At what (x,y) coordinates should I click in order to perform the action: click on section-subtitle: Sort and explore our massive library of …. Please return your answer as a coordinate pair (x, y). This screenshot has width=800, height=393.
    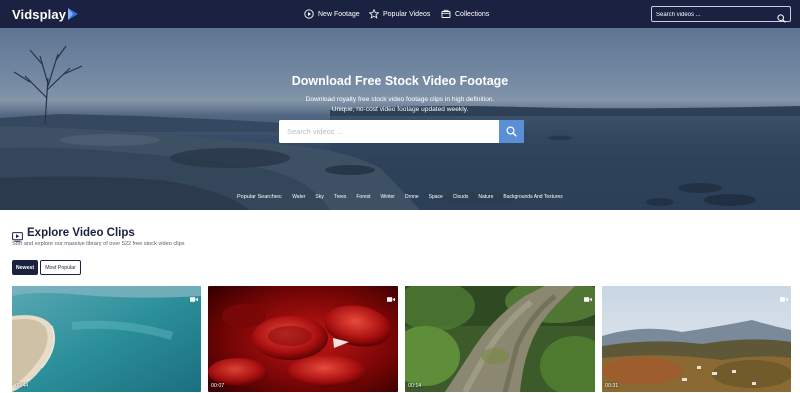
    Looking at the image, I should click on (98, 244).